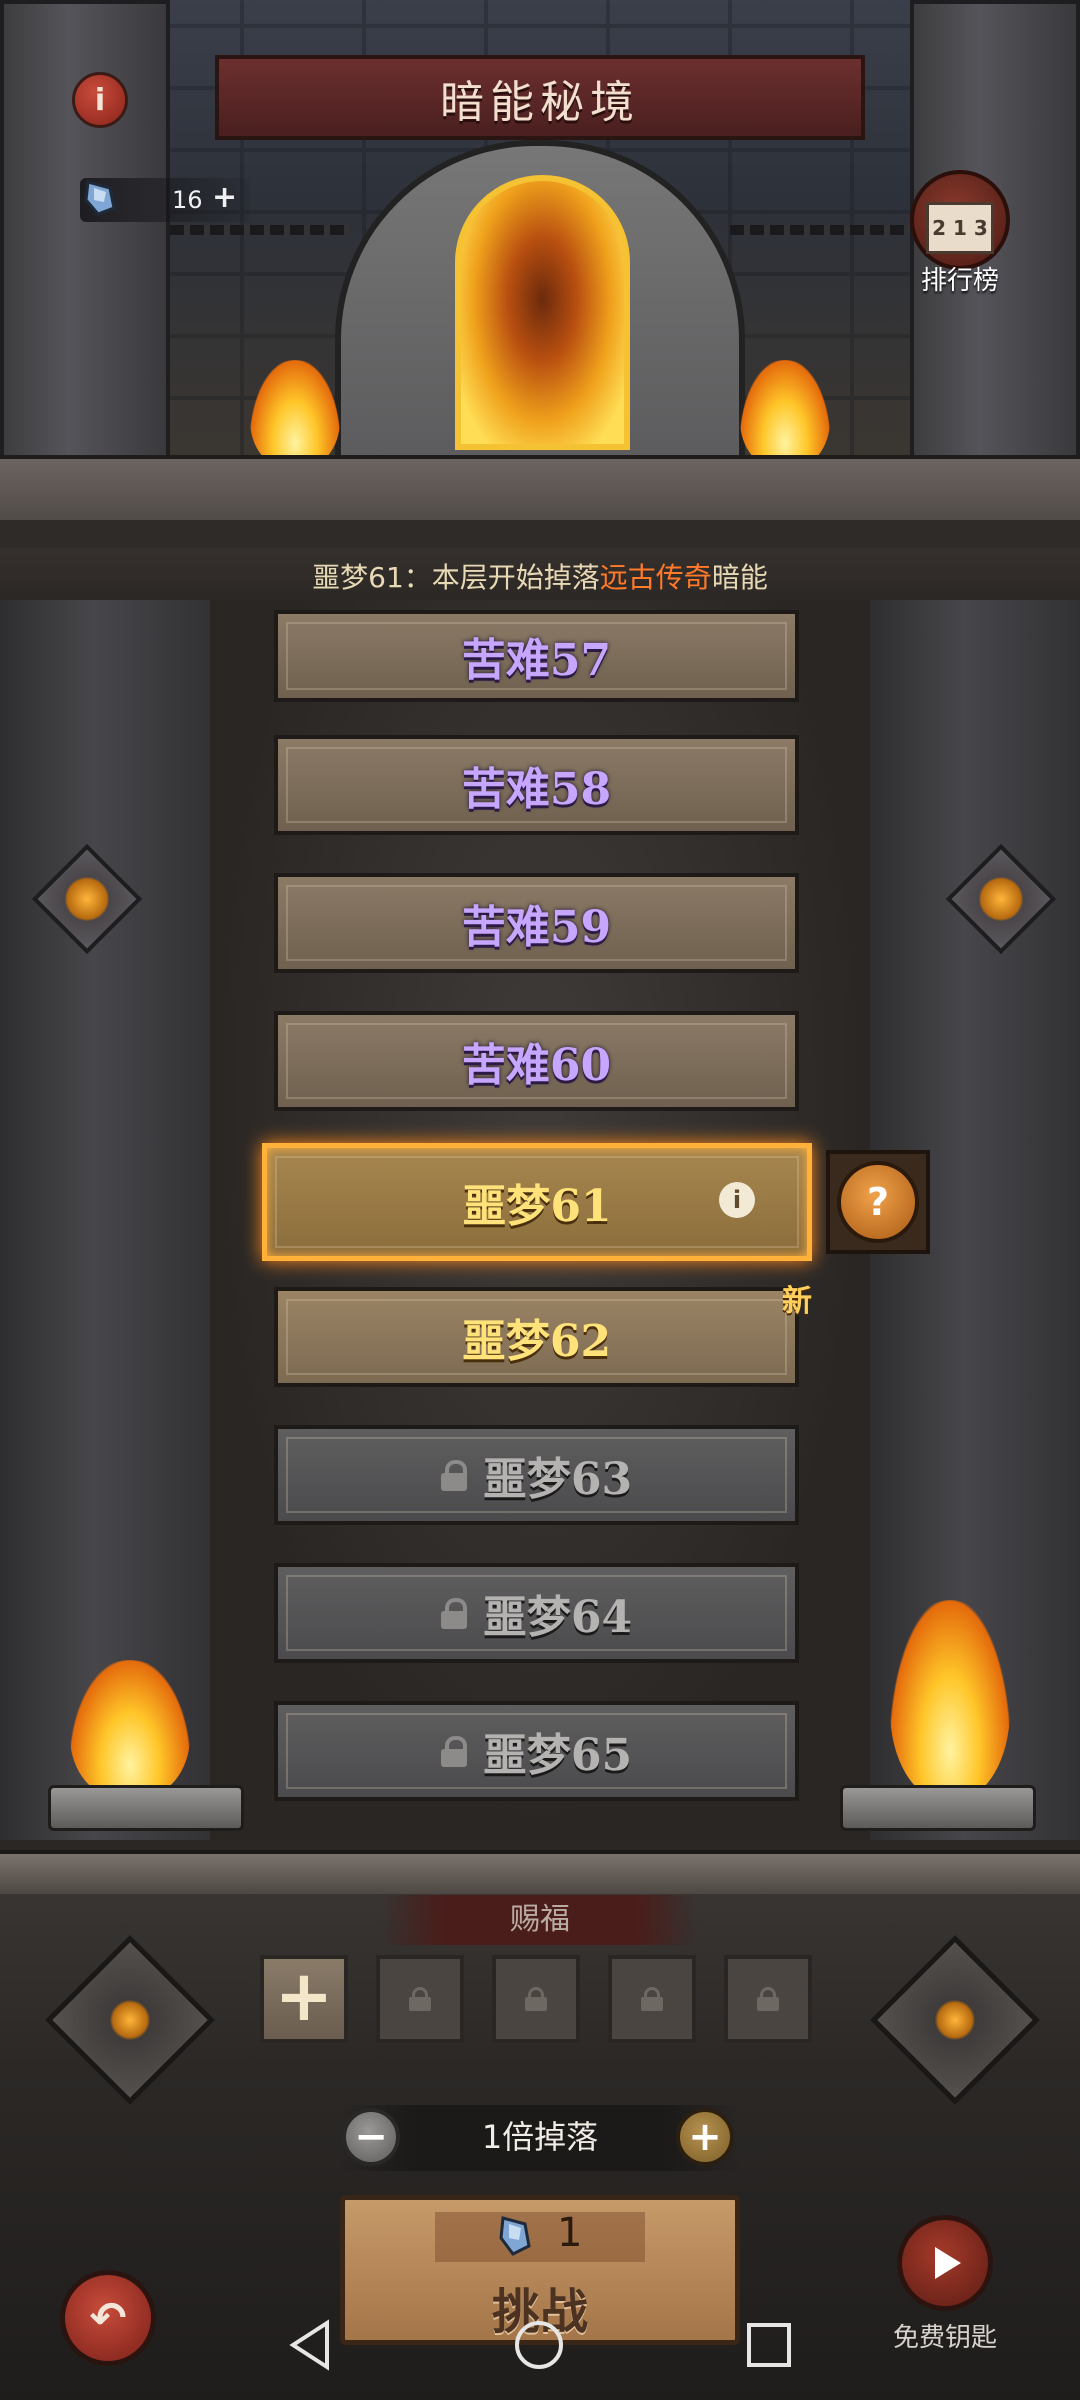 The width and height of the screenshot is (1080, 2400). I want to click on level-reward-button: ?, so click(878, 1202).